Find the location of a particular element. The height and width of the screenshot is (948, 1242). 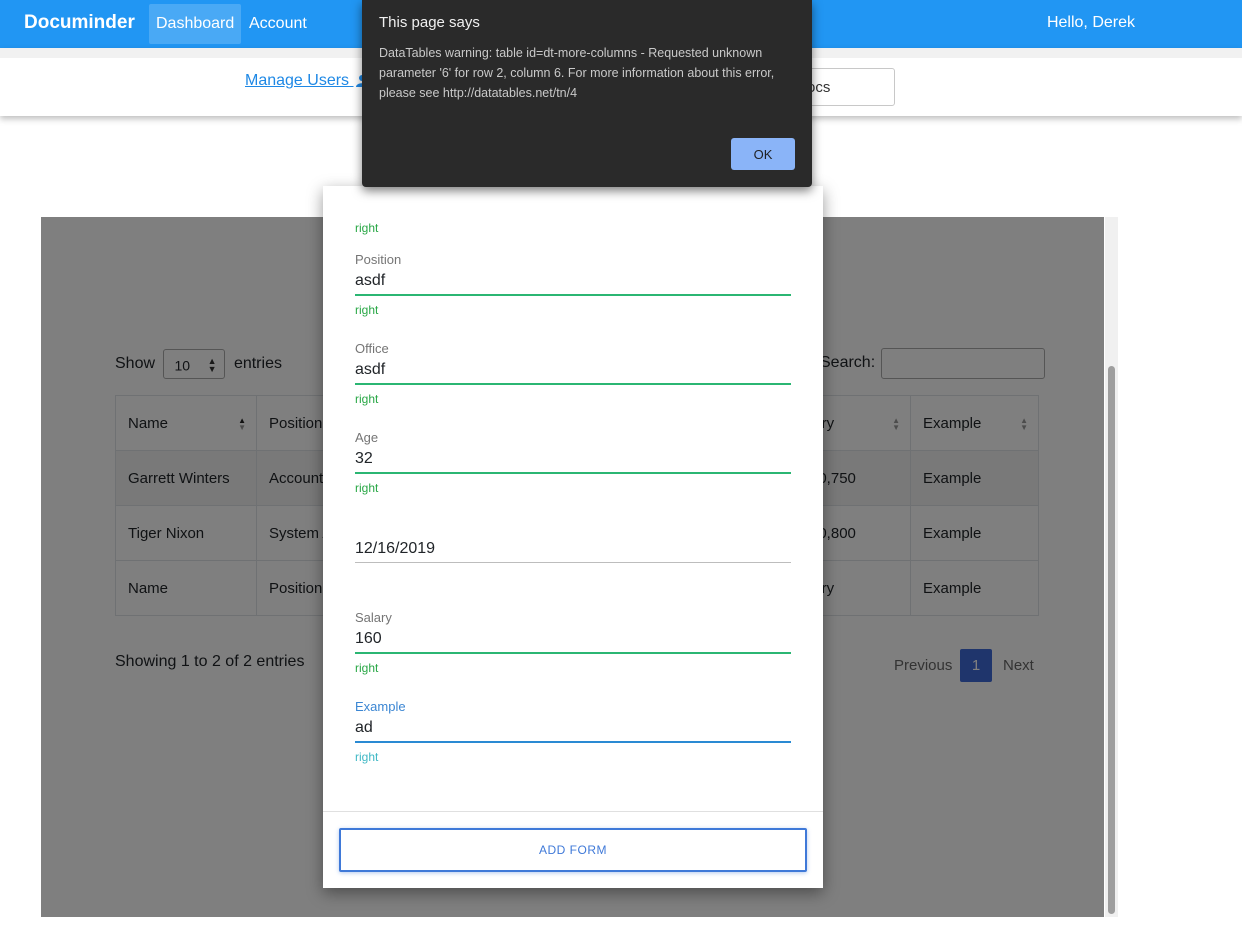

scrollbar-thumb is located at coordinates (1111, 640).